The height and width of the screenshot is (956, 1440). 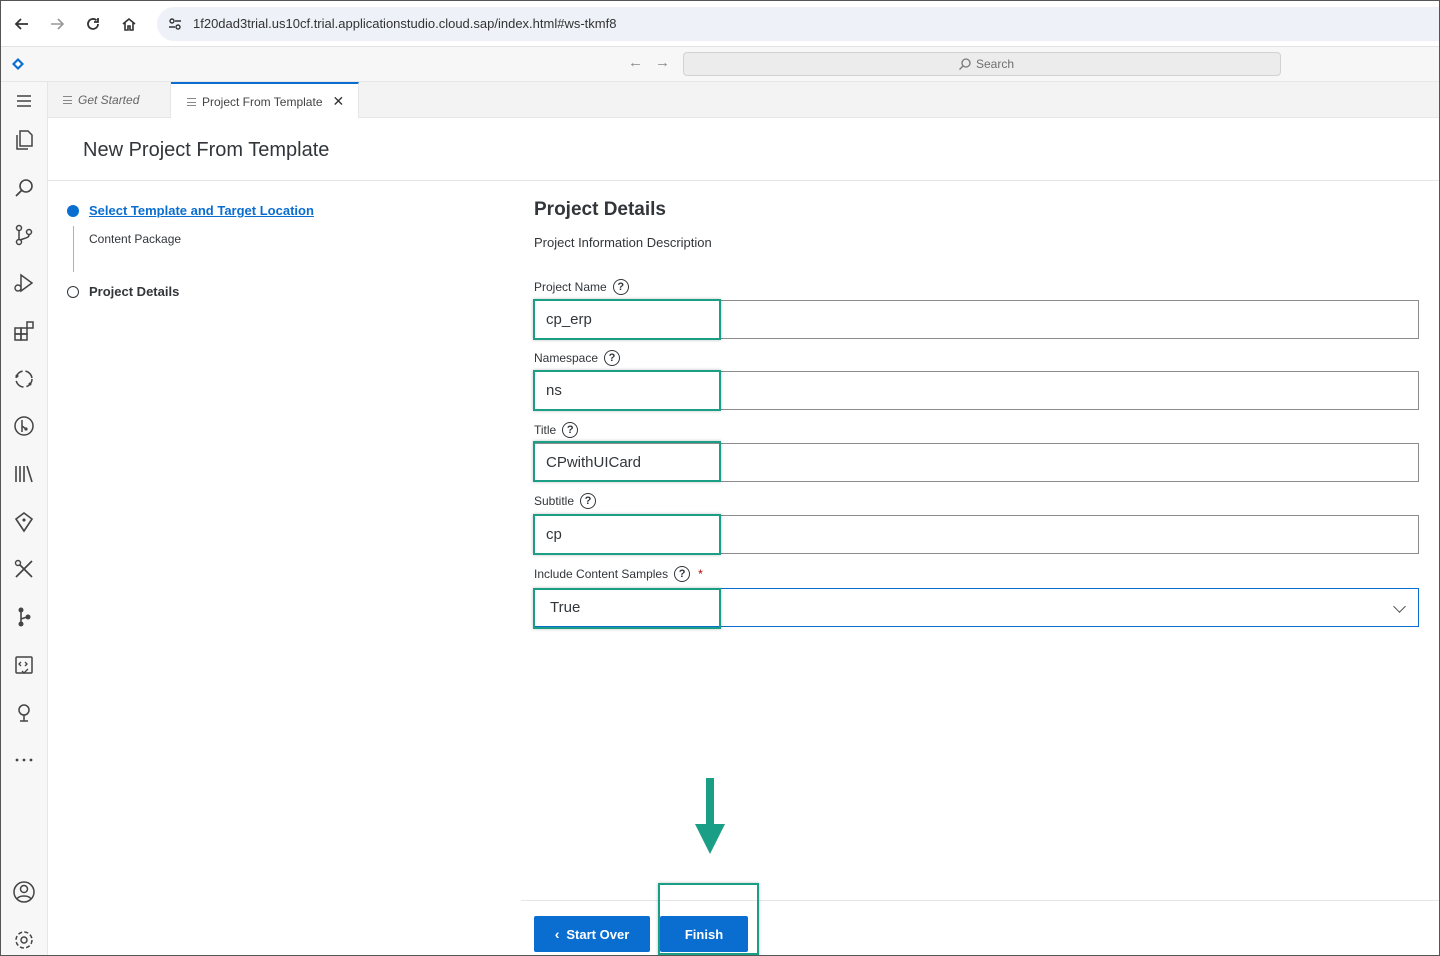 What do you see at coordinates (18, 64) in the screenshot?
I see `app-logo-icon` at bounding box center [18, 64].